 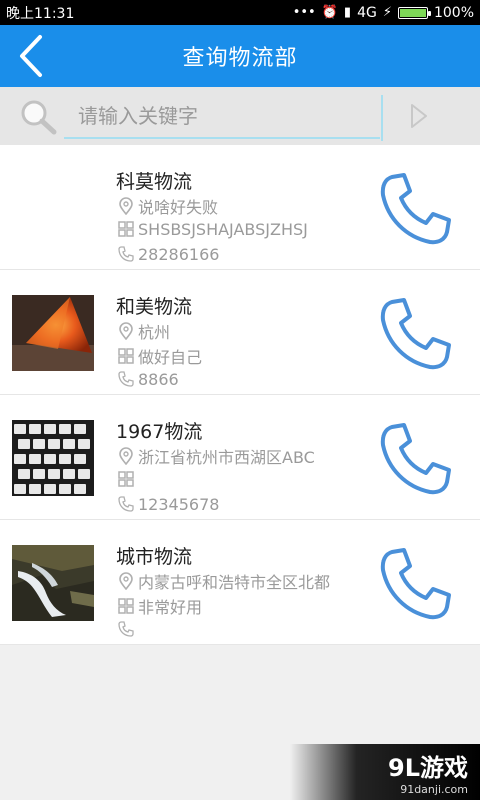 I want to click on company-note: SHSBSJSHAJABSJZHSJ, so click(x=223, y=229).